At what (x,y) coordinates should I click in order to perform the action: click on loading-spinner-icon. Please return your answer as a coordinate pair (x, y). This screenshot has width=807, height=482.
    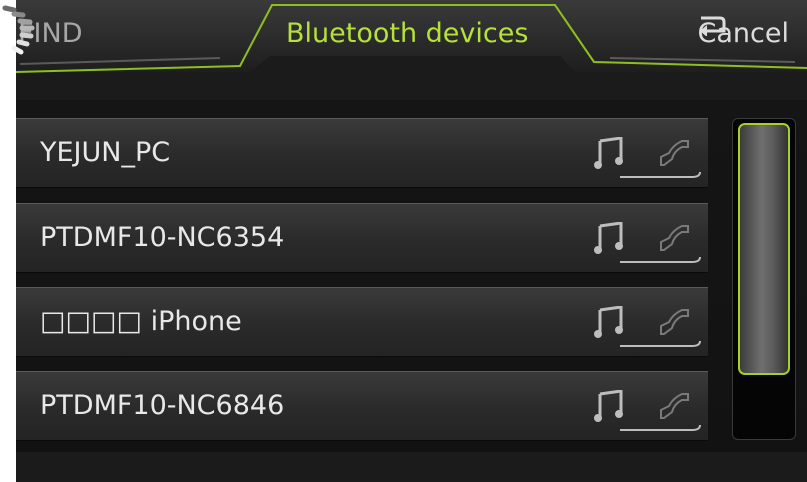
    Looking at the image, I should click on (18, 30).